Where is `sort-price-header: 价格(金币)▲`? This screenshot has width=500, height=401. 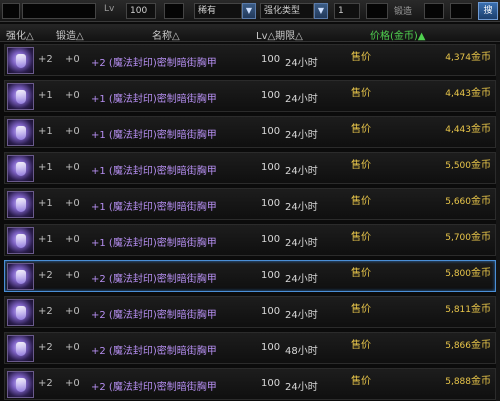
sort-price-header: 价格(金币)▲ is located at coordinates (398, 34).